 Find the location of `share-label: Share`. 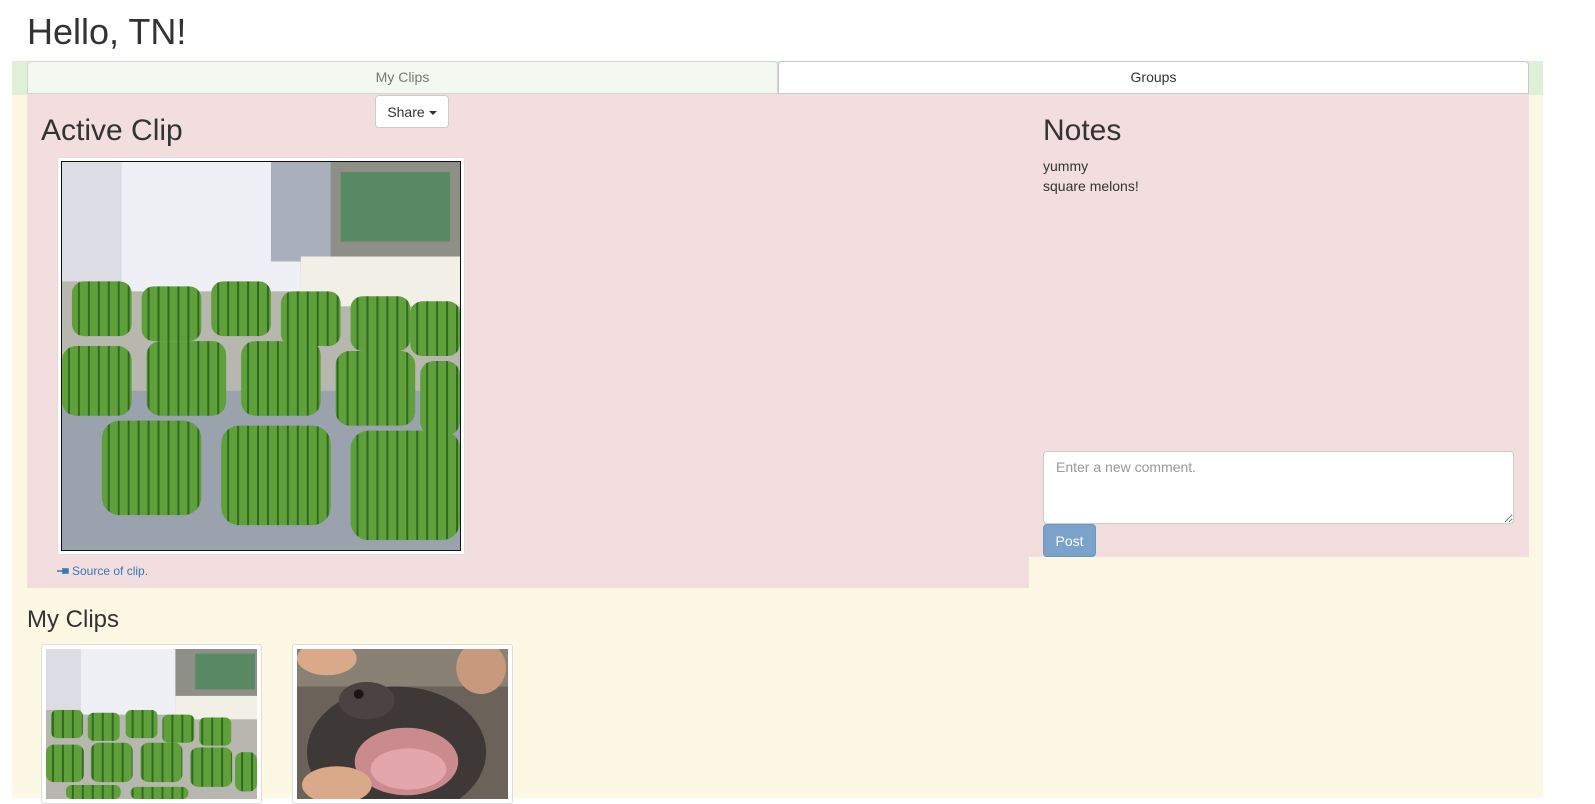

share-label: Share is located at coordinates (406, 111).